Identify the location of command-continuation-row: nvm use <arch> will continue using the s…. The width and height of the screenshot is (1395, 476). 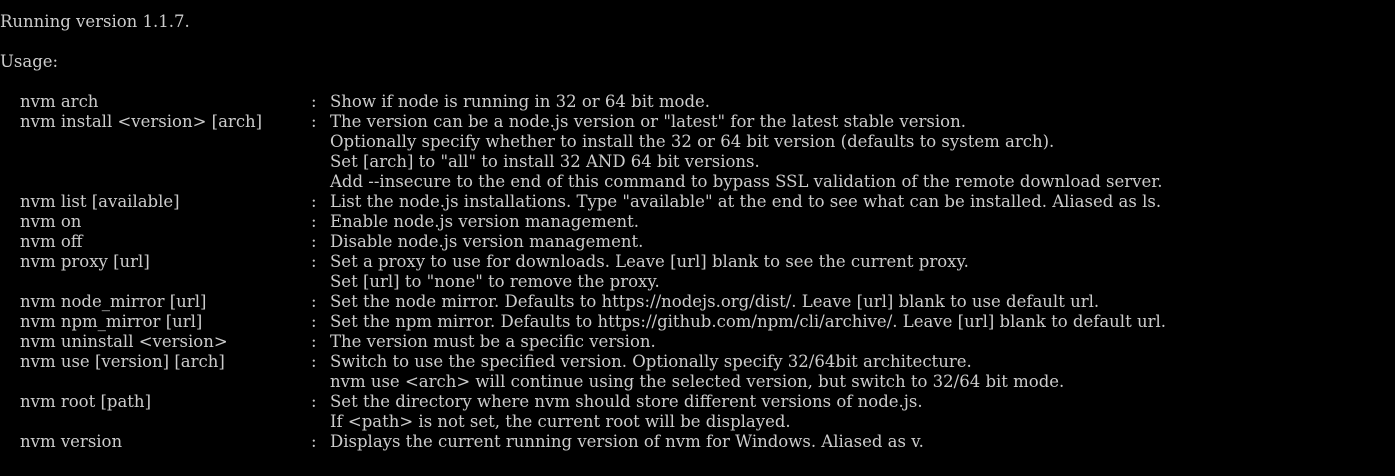
(697, 382).